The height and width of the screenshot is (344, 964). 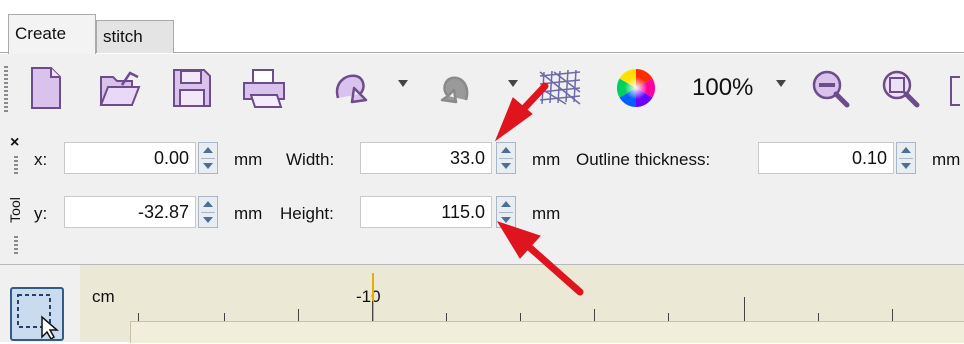 I want to click on tool-column, so click(x=40, y=303).